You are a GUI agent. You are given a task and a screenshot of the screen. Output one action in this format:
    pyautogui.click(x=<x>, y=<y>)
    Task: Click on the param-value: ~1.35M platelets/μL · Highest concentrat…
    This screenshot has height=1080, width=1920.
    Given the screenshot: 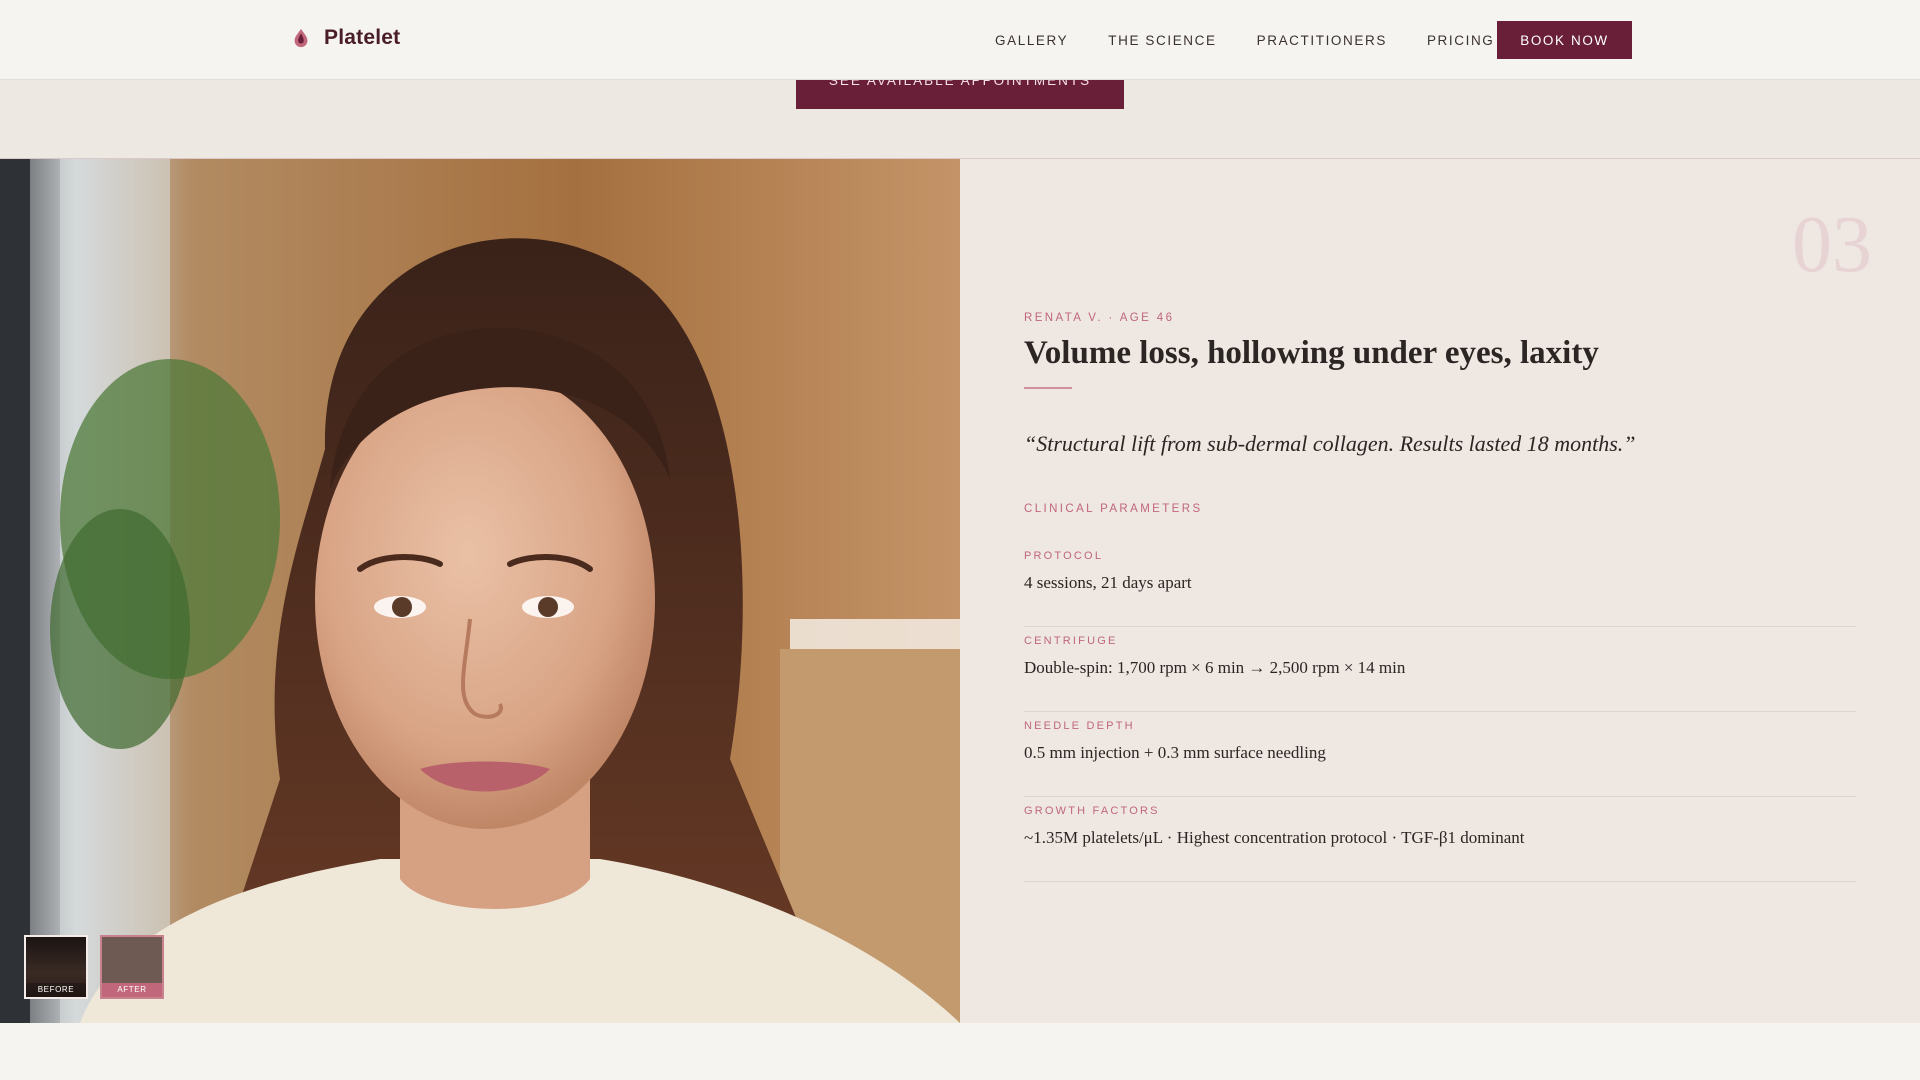 What is the action you would take?
    pyautogui.click(x=1274, y=837)
    